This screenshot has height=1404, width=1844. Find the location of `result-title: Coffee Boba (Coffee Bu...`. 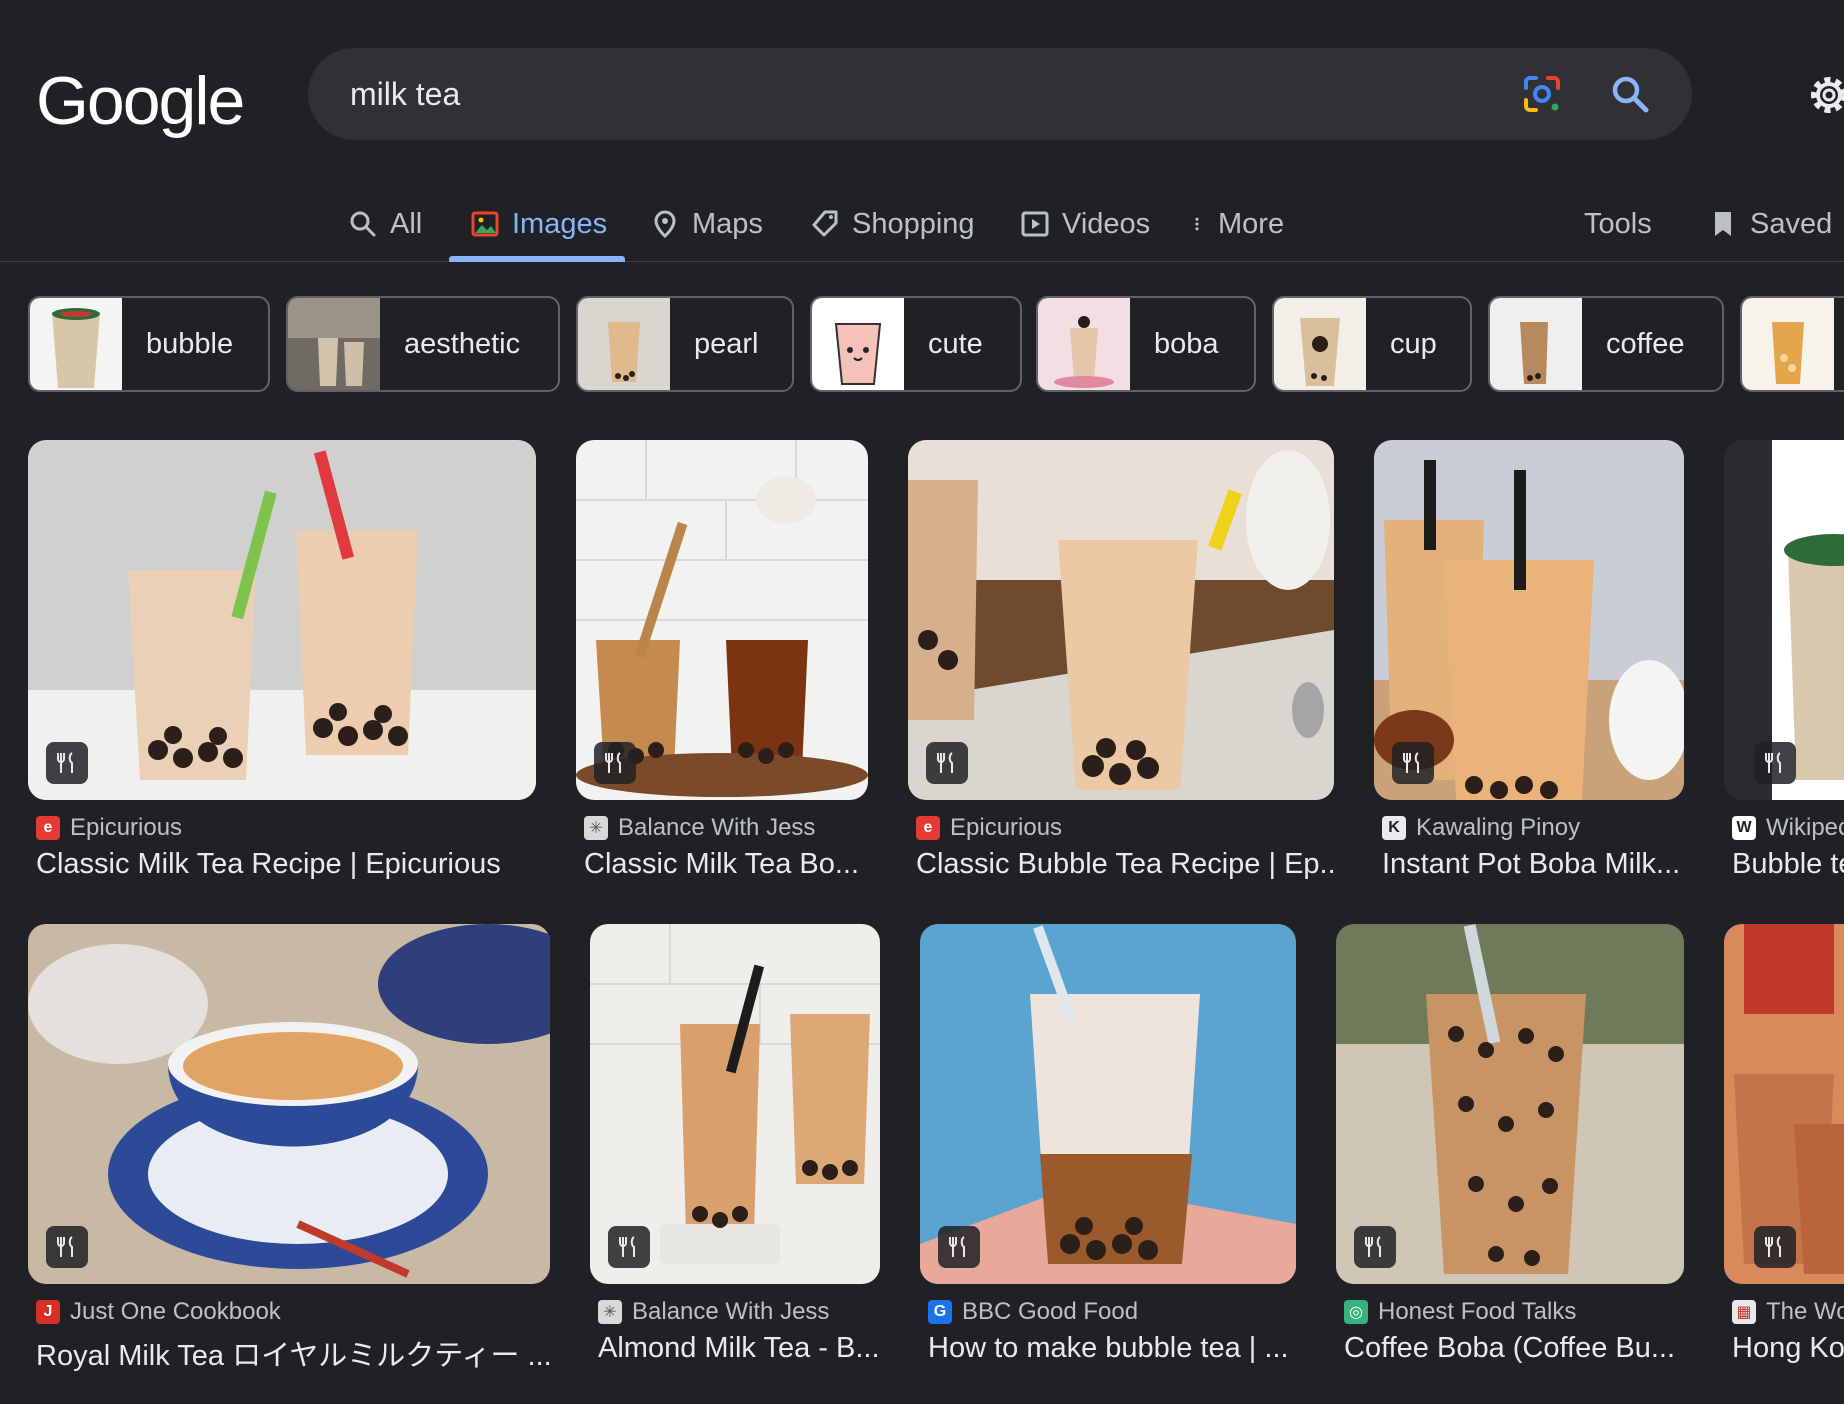

result-title: Coffee Boba (Coffee Bu... is located at coordinates (1516, 1348).